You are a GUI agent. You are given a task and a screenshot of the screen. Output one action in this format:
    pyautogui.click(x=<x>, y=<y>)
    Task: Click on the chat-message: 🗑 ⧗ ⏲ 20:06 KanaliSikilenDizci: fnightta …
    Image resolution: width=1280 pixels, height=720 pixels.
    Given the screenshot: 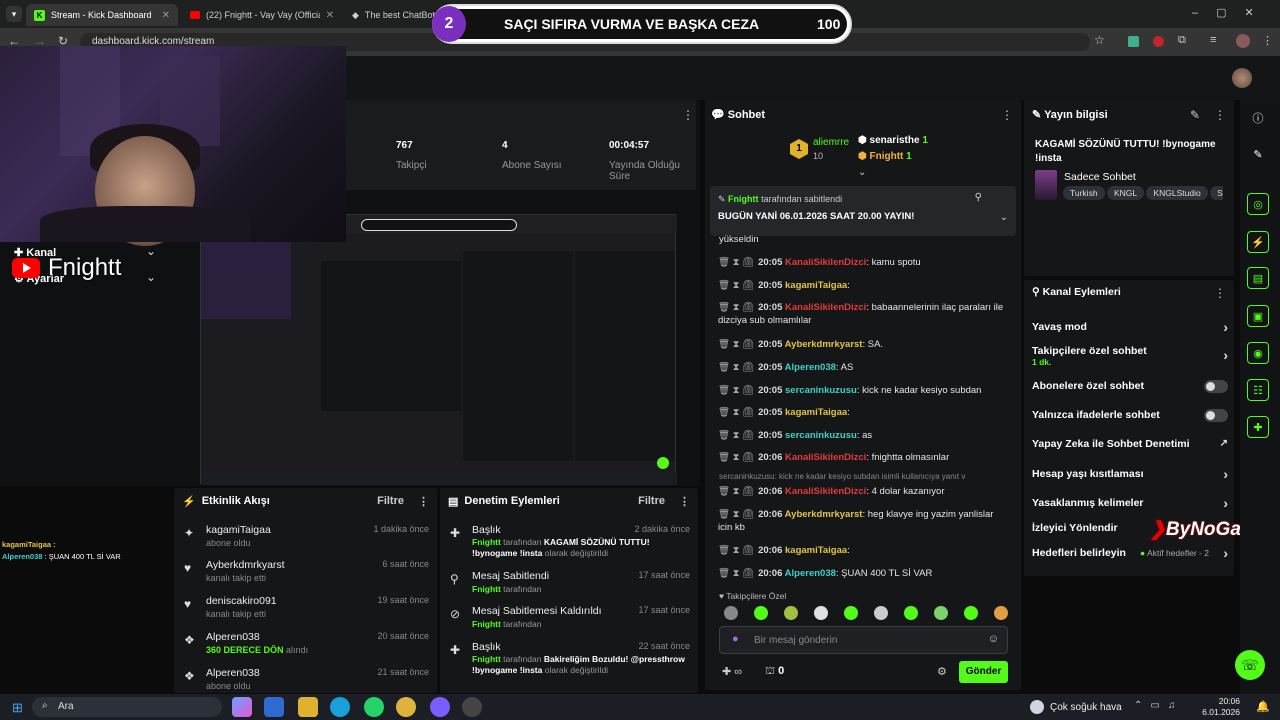 What is the action you would take?
    pyautogui.click(x=863, y=457)
    